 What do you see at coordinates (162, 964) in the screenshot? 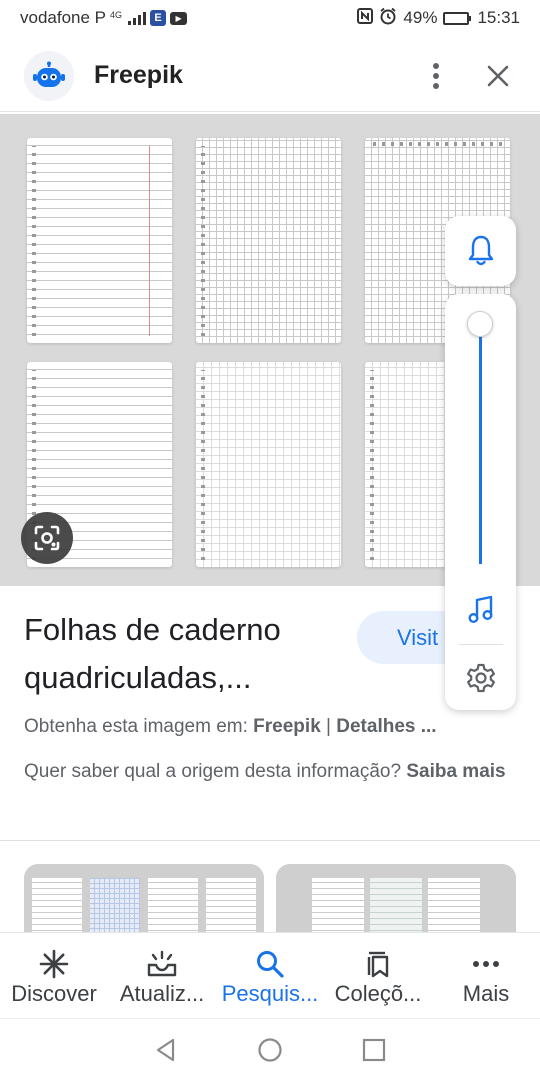
I see `updates-inbox-icon` at bounding box center [162, 964].